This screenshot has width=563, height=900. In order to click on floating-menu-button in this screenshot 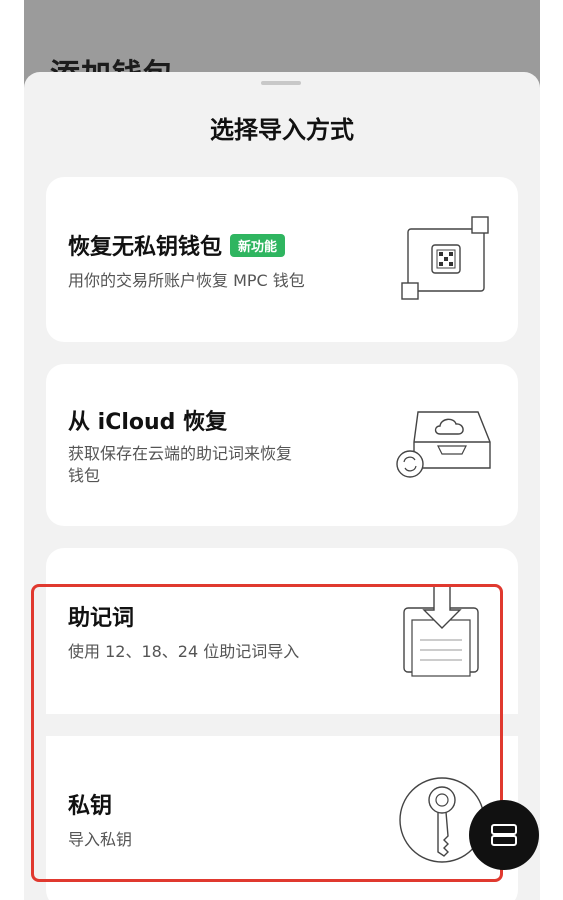, I will do `click(504, 835)`.